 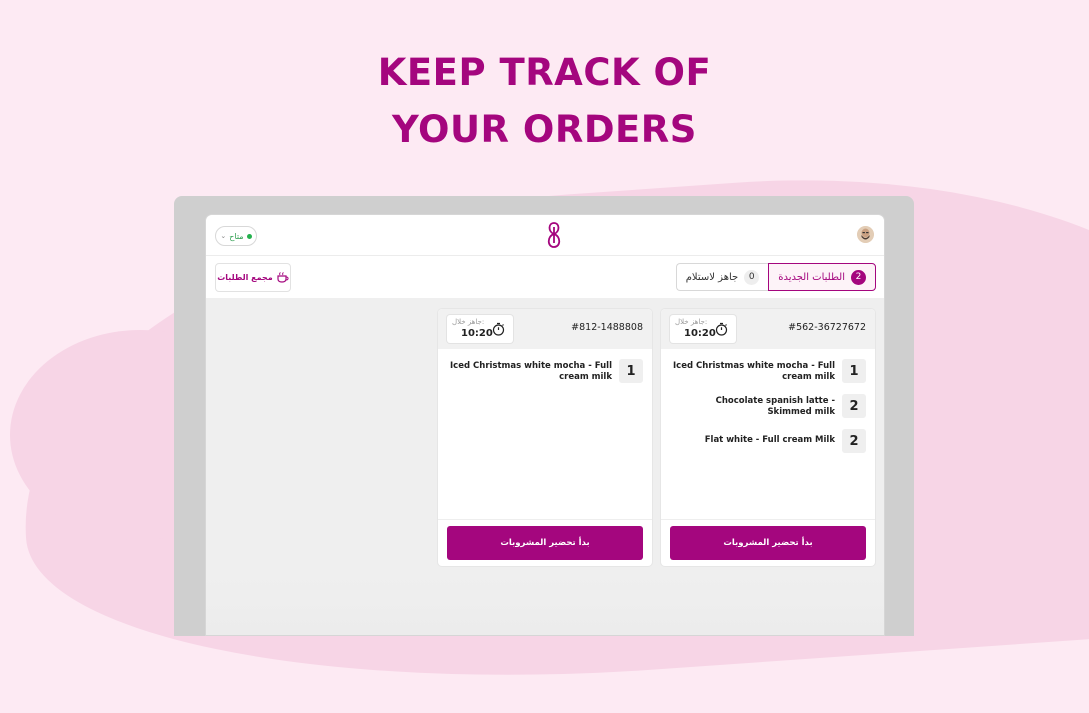 I want to click on headline-line-1: KEEP TRACK OF, so click(x=544, y=72).